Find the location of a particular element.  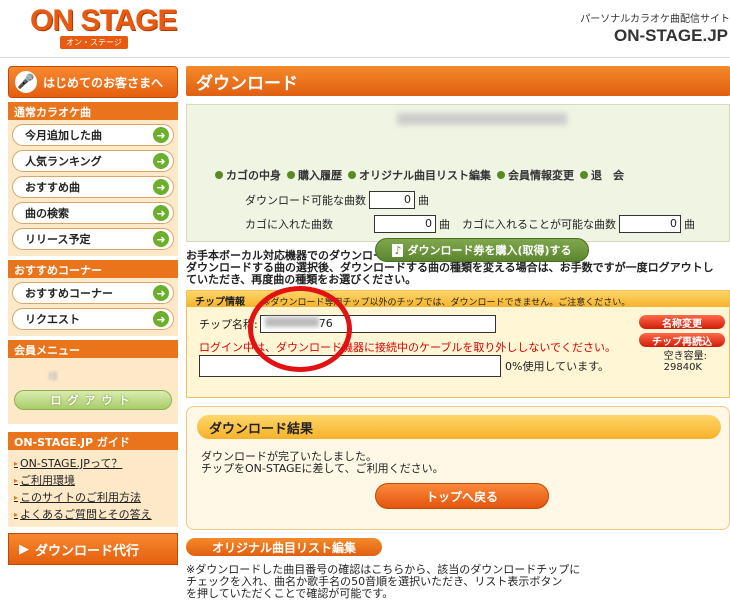

nav-label: オリジナル曲目リスト編集 is located at coordinates (425, 175).